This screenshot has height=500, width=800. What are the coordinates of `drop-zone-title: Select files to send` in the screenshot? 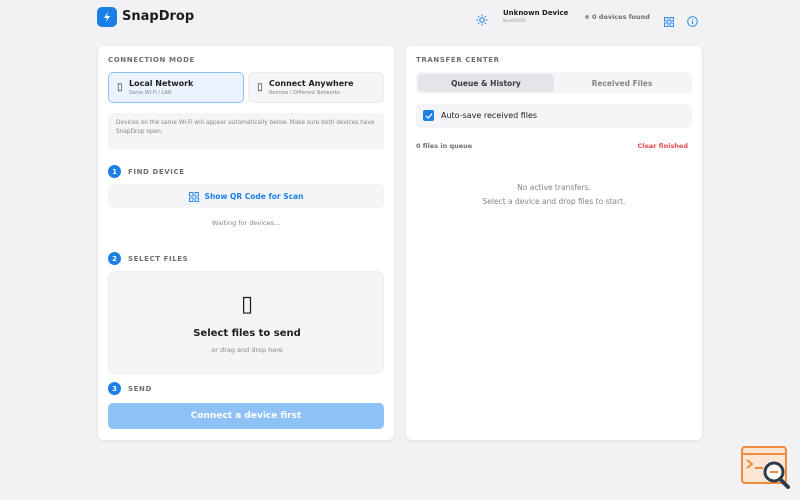 It's located at (247, 333).